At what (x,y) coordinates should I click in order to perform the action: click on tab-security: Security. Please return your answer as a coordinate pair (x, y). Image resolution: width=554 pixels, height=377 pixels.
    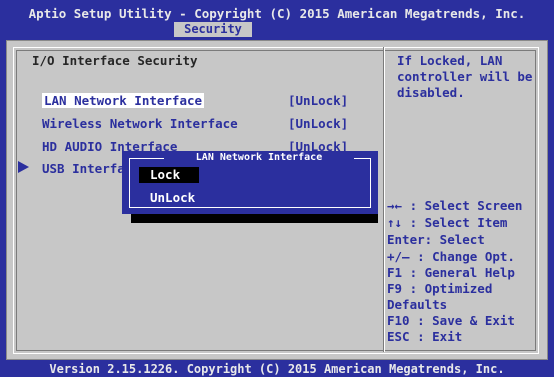
    Looking at the image, I should click on (213, 29).